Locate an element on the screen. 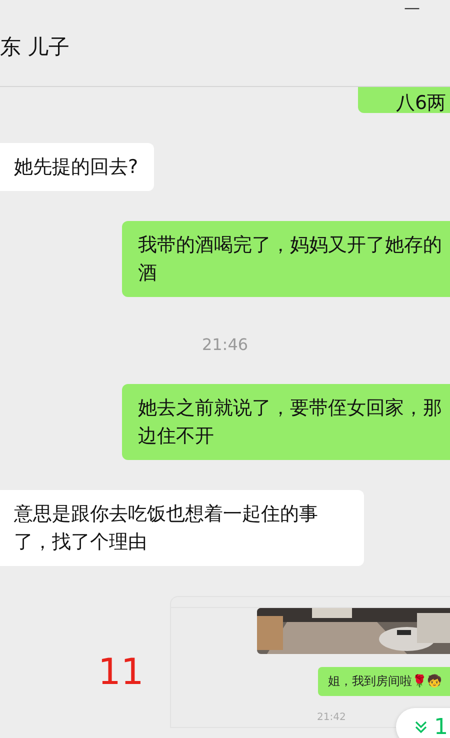  message-bubble: 她先提的回去? is located at coordinates (77, 167).